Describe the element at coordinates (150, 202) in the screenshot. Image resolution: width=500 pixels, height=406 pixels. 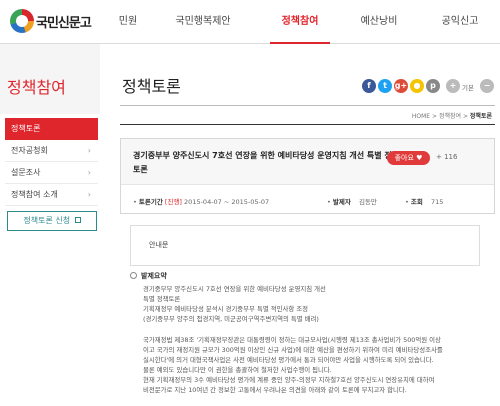
I see `period-label: 토론기간` at that location.